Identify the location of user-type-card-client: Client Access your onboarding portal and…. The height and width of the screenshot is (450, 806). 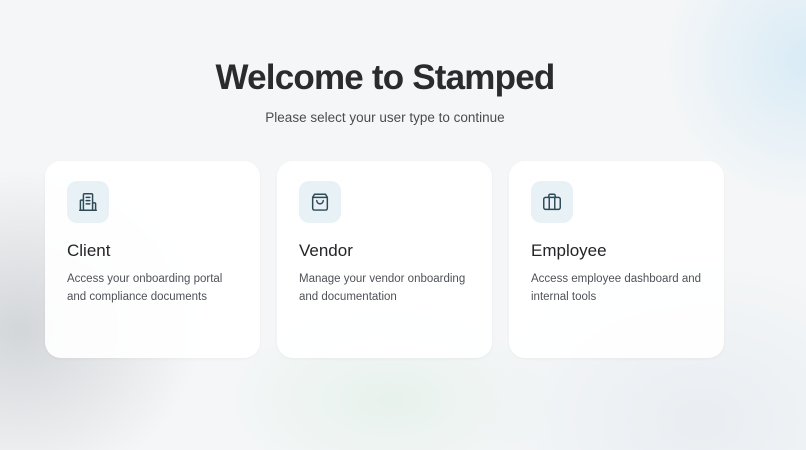
(152, 259).